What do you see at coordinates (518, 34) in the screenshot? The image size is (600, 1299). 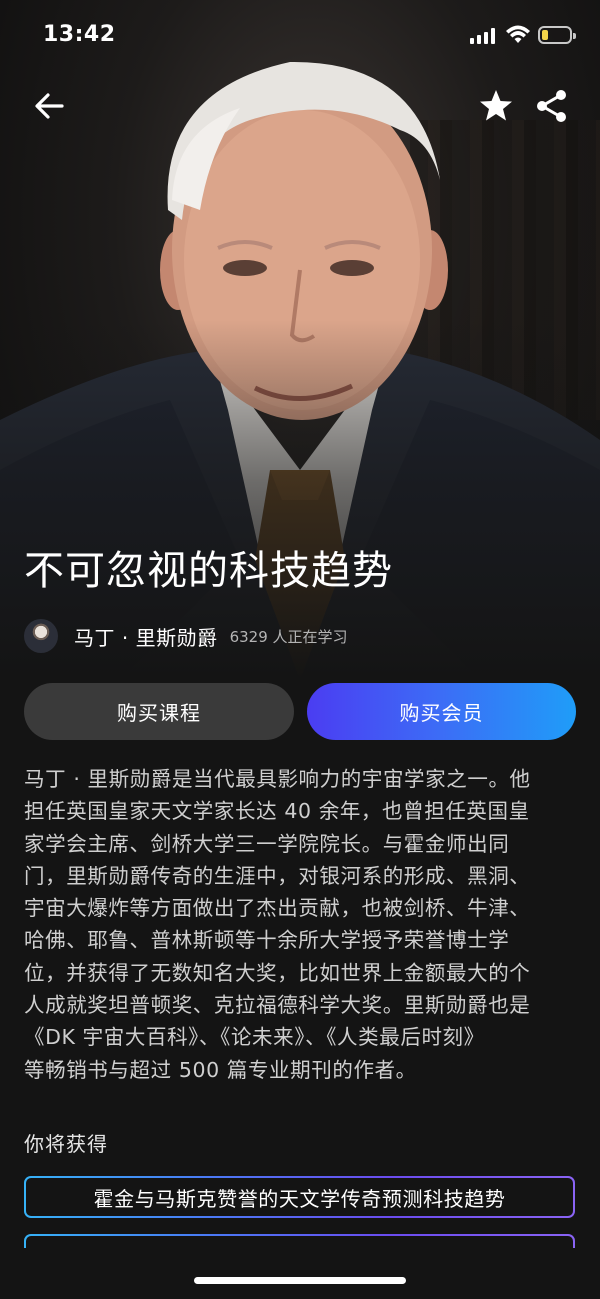 I see `wifi-icon` at bounding box center [518, 34].